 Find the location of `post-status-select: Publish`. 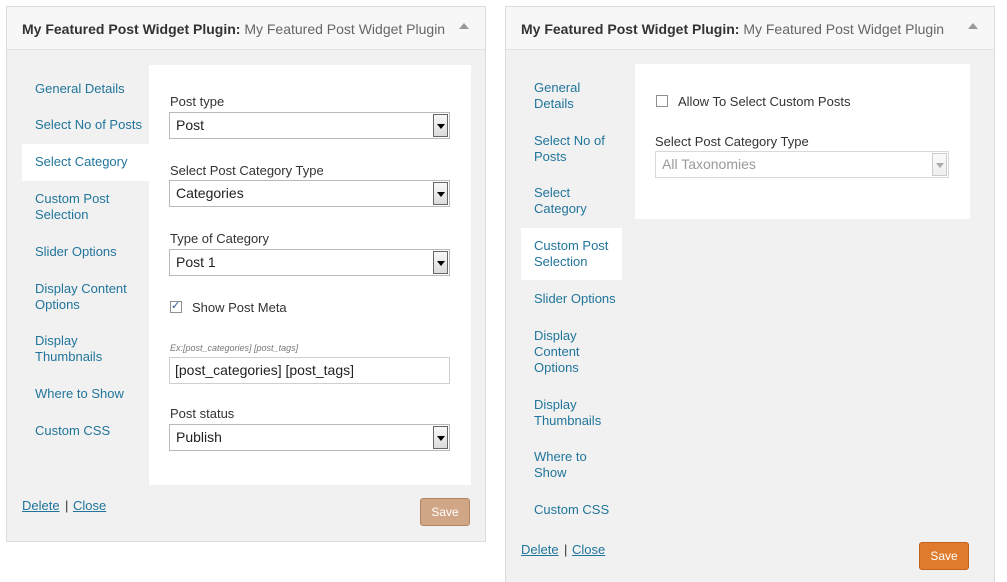

post-status-select: Publish is located at coordinates (309, 437).